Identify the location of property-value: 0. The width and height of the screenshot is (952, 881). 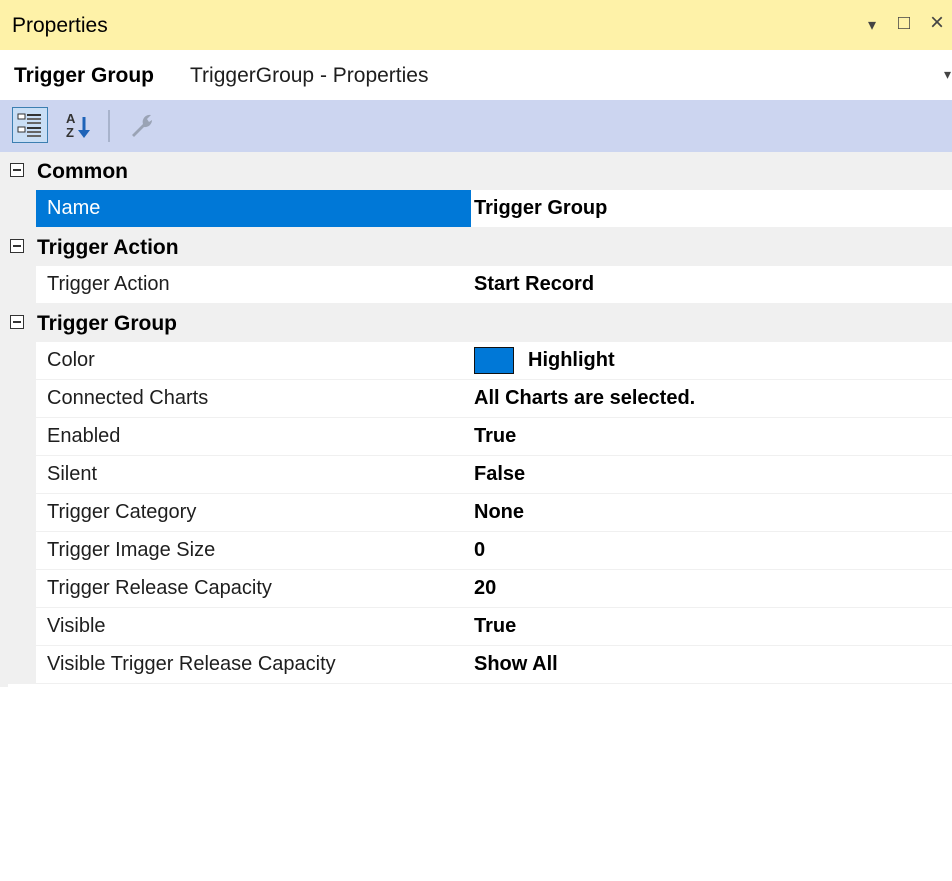
(713, 550).